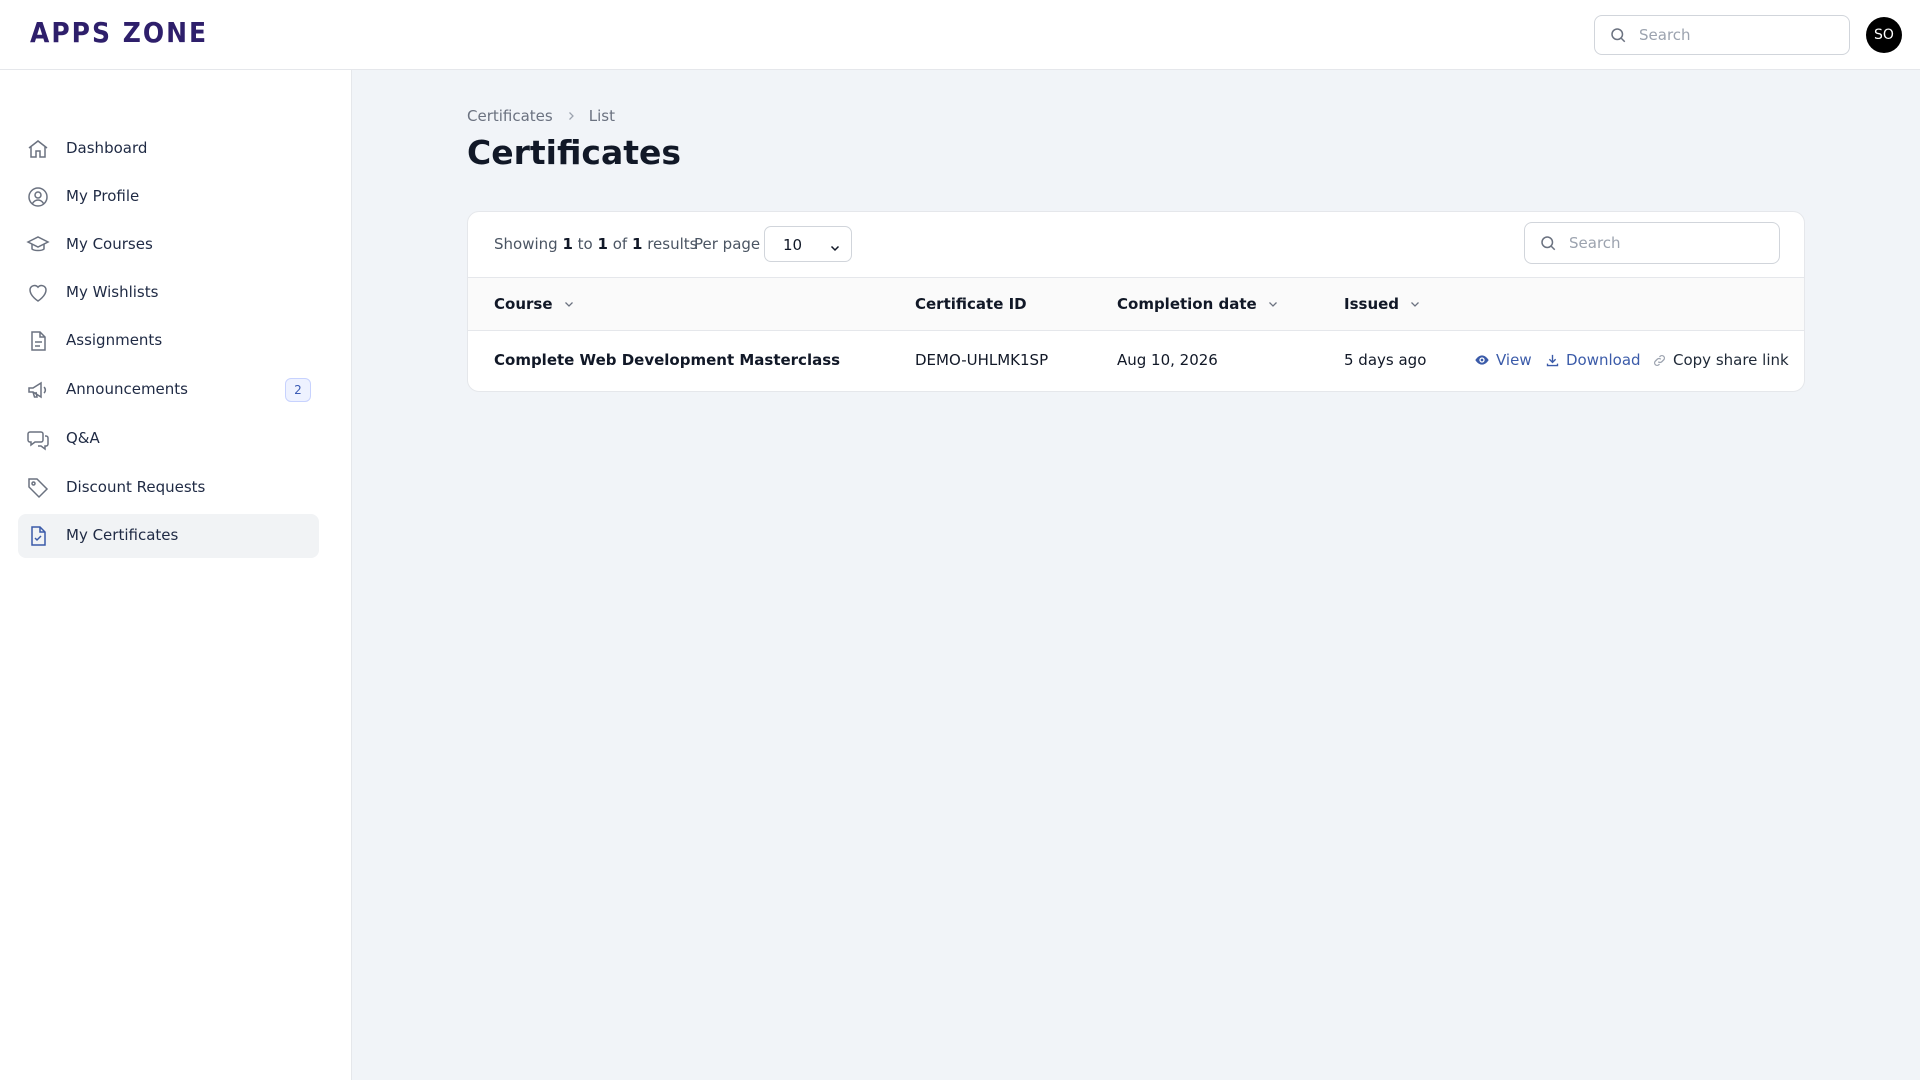 This screenshot has height=1080, width=1920. Describe the element at coordinates (38, 245) in the screenshot. I see `graduation-cap-icon` at that location.